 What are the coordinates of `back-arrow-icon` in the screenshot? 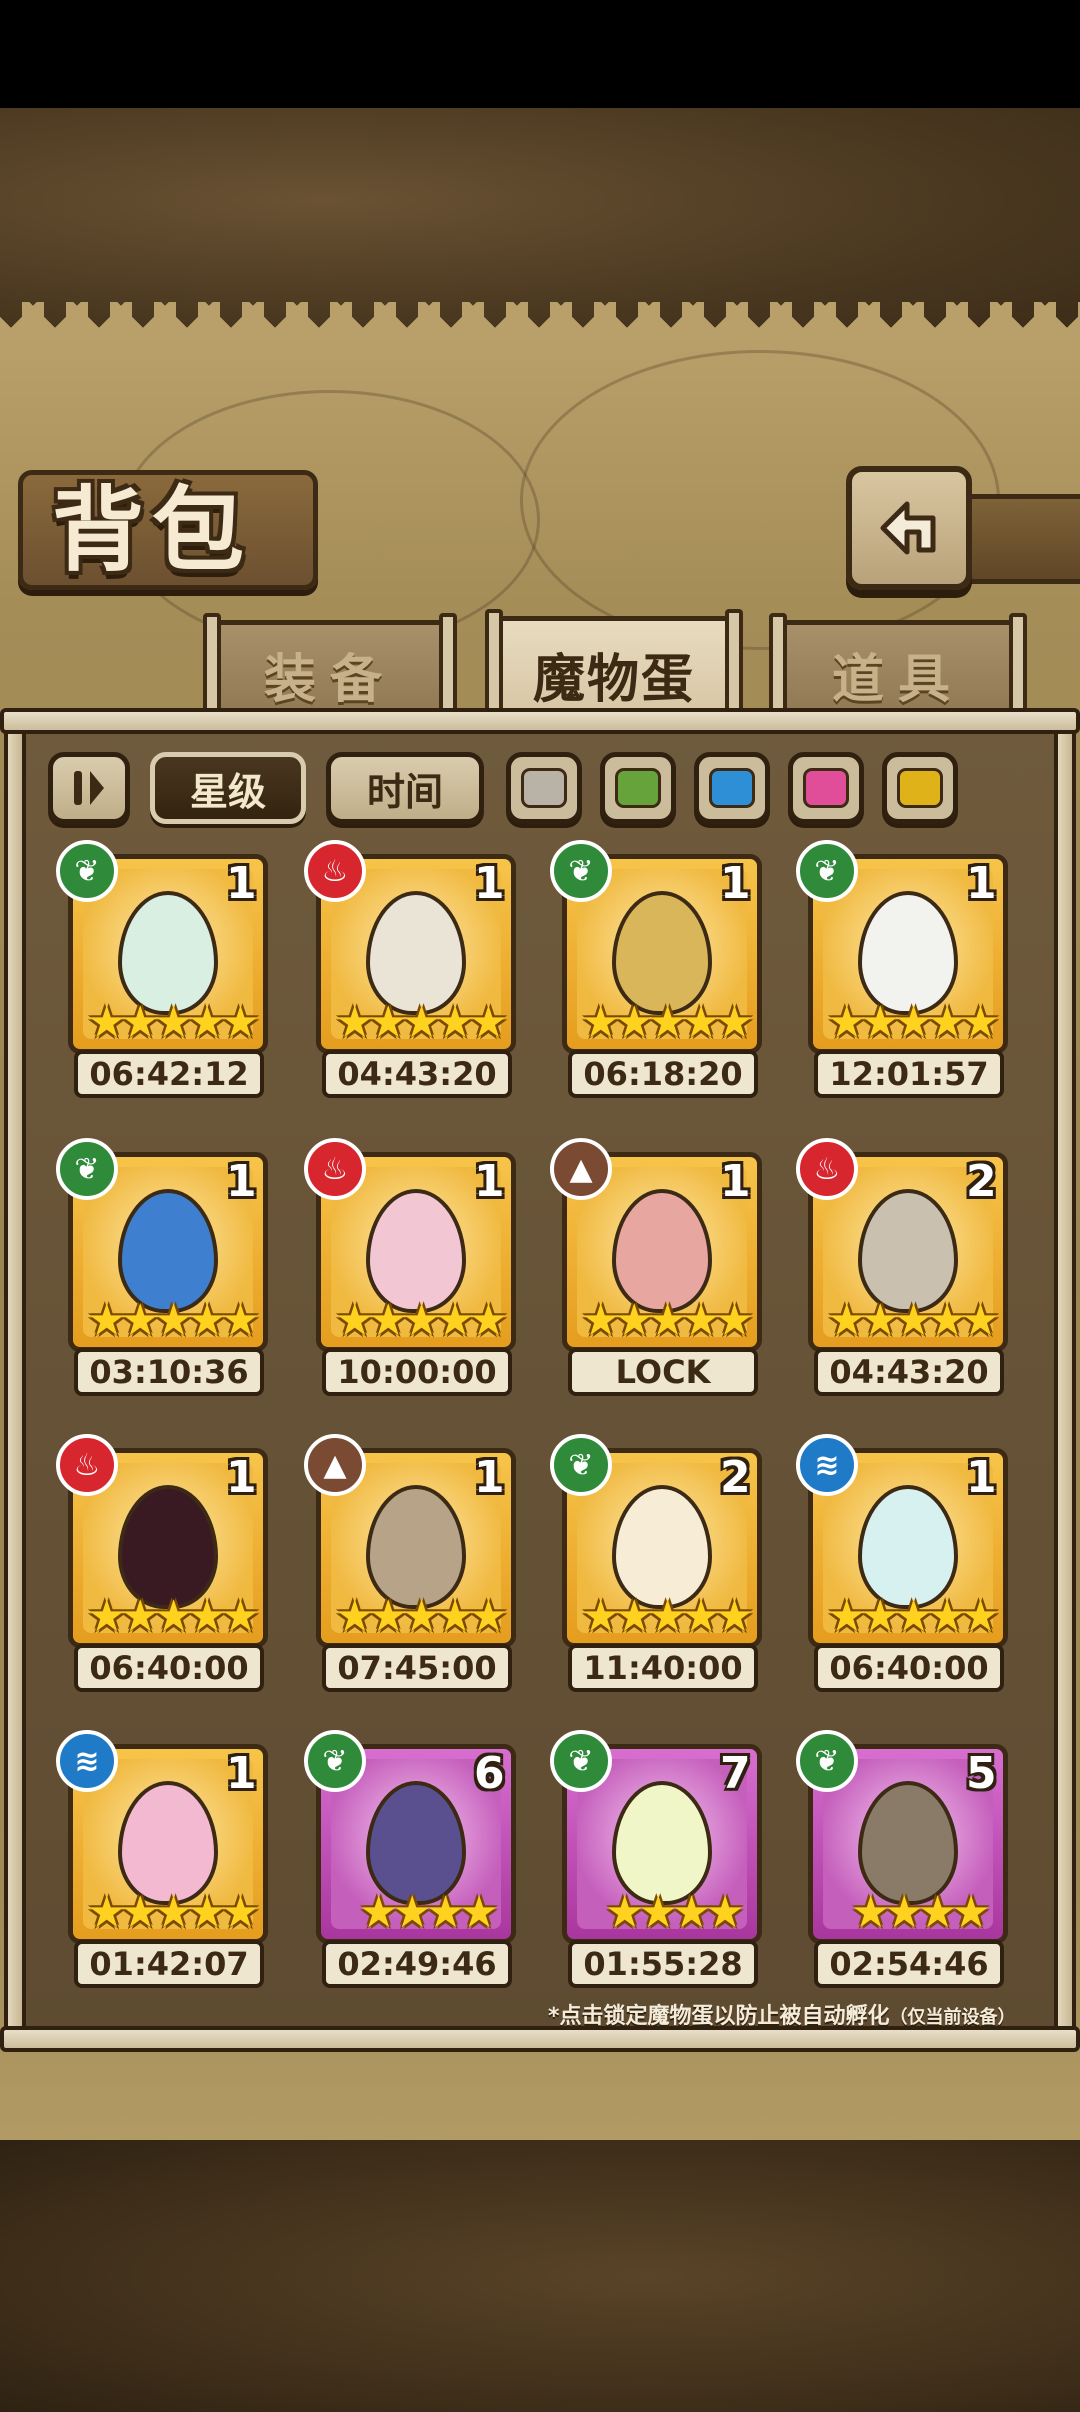 It's located at (908, 528).